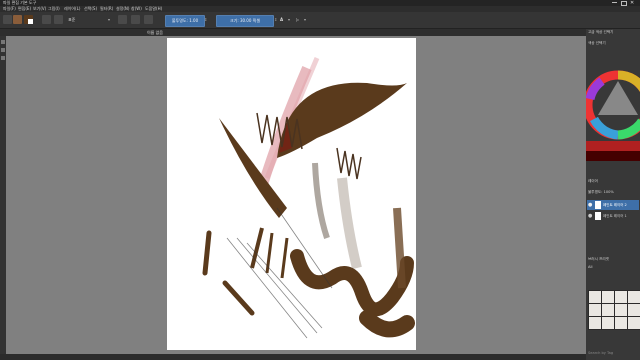  What do you see at coordinates (277, 285) in the screenshot?
I see `hatch-stroke` at bounding box center [277, 285].